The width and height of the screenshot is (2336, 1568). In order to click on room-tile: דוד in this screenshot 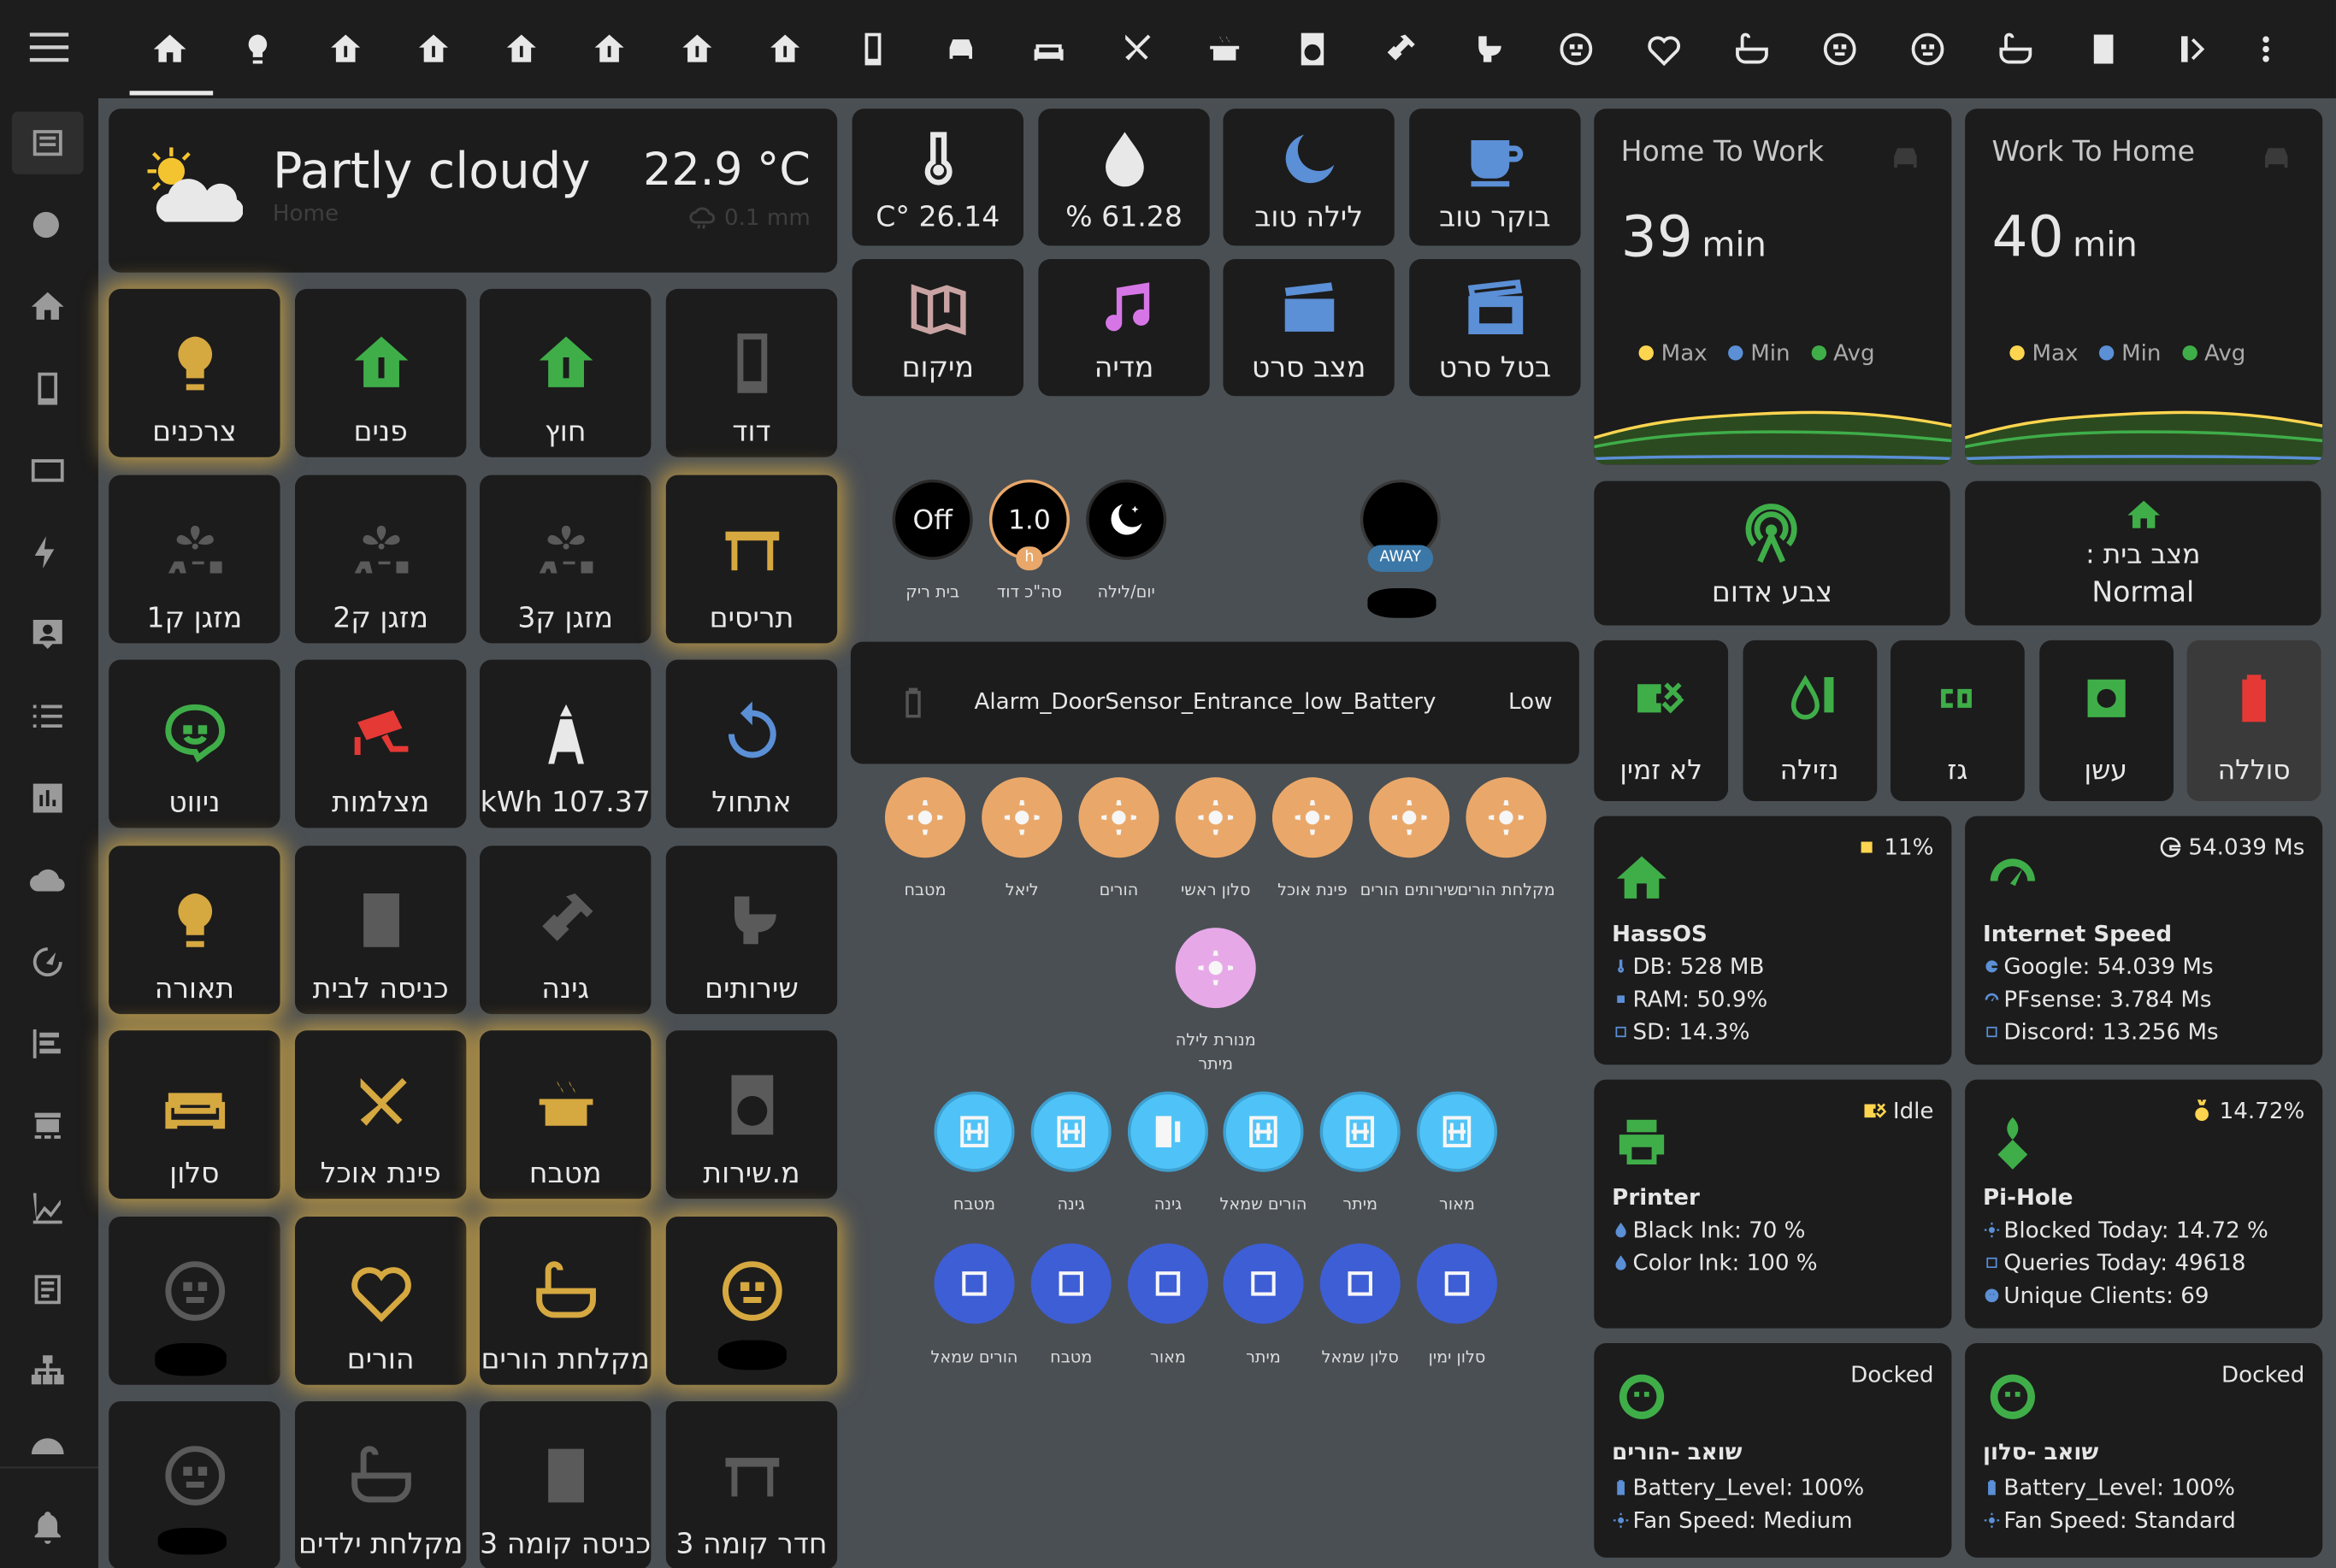, I will do `click(752, 373)`.